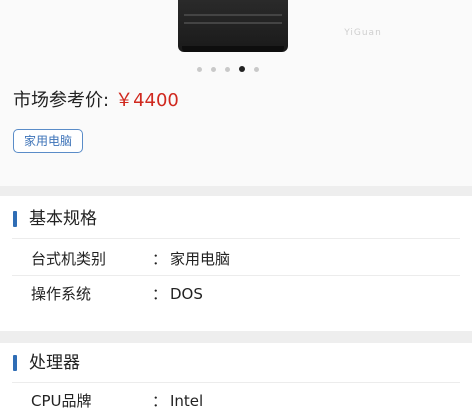  Describe the element at coordinates (117, 401) in the screenshot. I see `spec-row: CPU品牌 ： Intel` at that location.